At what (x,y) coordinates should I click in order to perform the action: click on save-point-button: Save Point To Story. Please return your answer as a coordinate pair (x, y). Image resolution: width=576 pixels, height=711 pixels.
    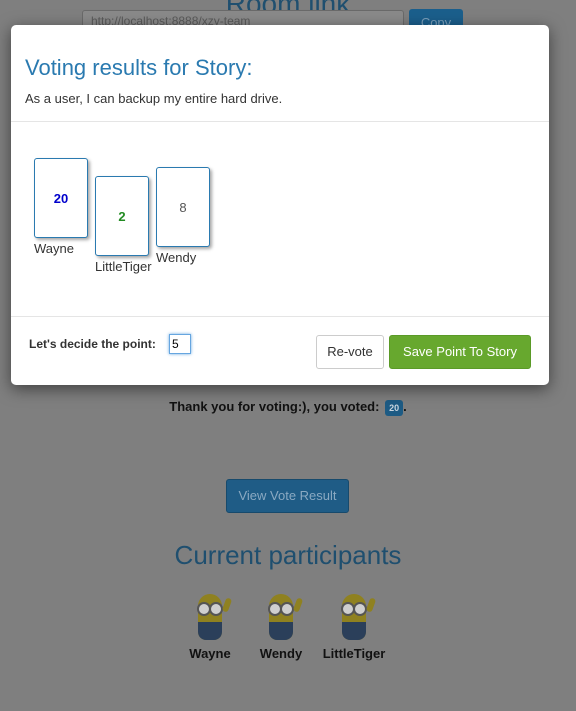
    Looking at the image, I should click on (460, 352).